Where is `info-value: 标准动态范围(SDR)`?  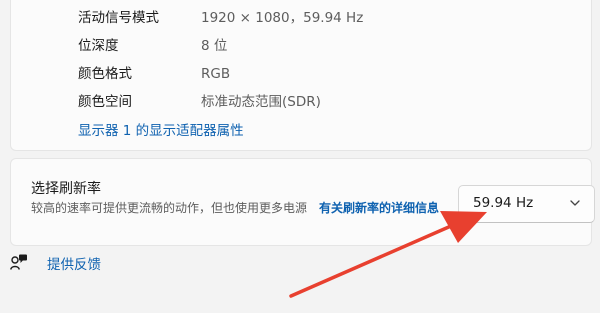
info-value: 标准动态范围(SDR) is located at coordinates (261, 102).